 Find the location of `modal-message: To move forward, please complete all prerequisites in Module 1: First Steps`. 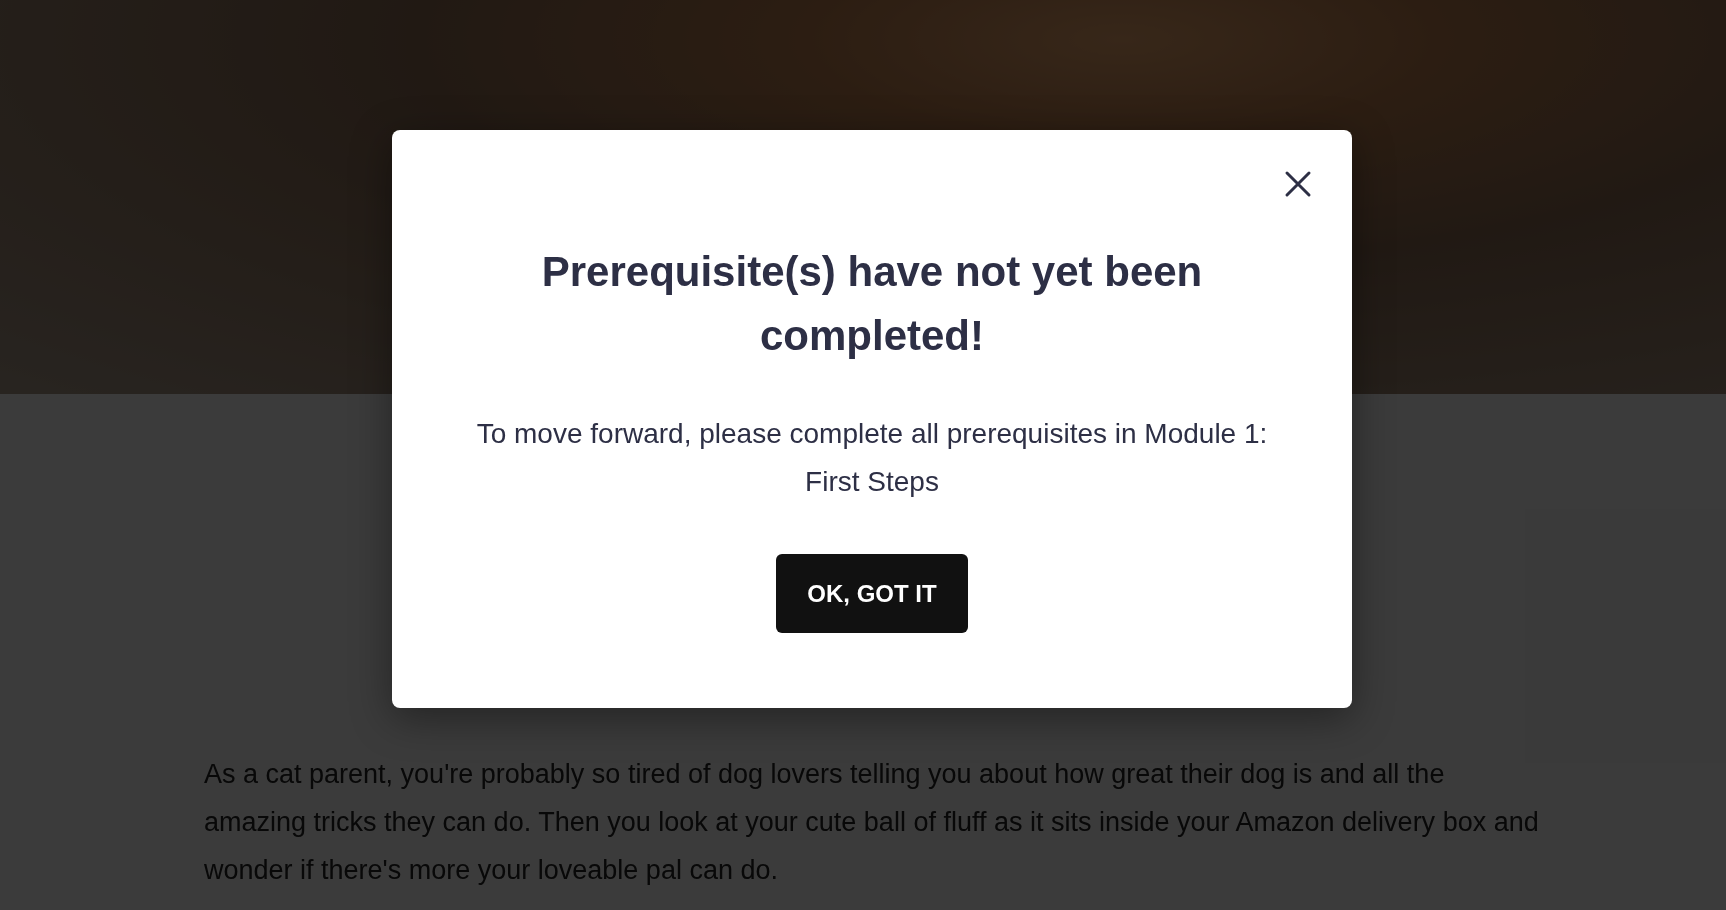

modal-message: To move forward, please complete all prerequisites in Module 1: First Steps is located at coordinates (872, 458).